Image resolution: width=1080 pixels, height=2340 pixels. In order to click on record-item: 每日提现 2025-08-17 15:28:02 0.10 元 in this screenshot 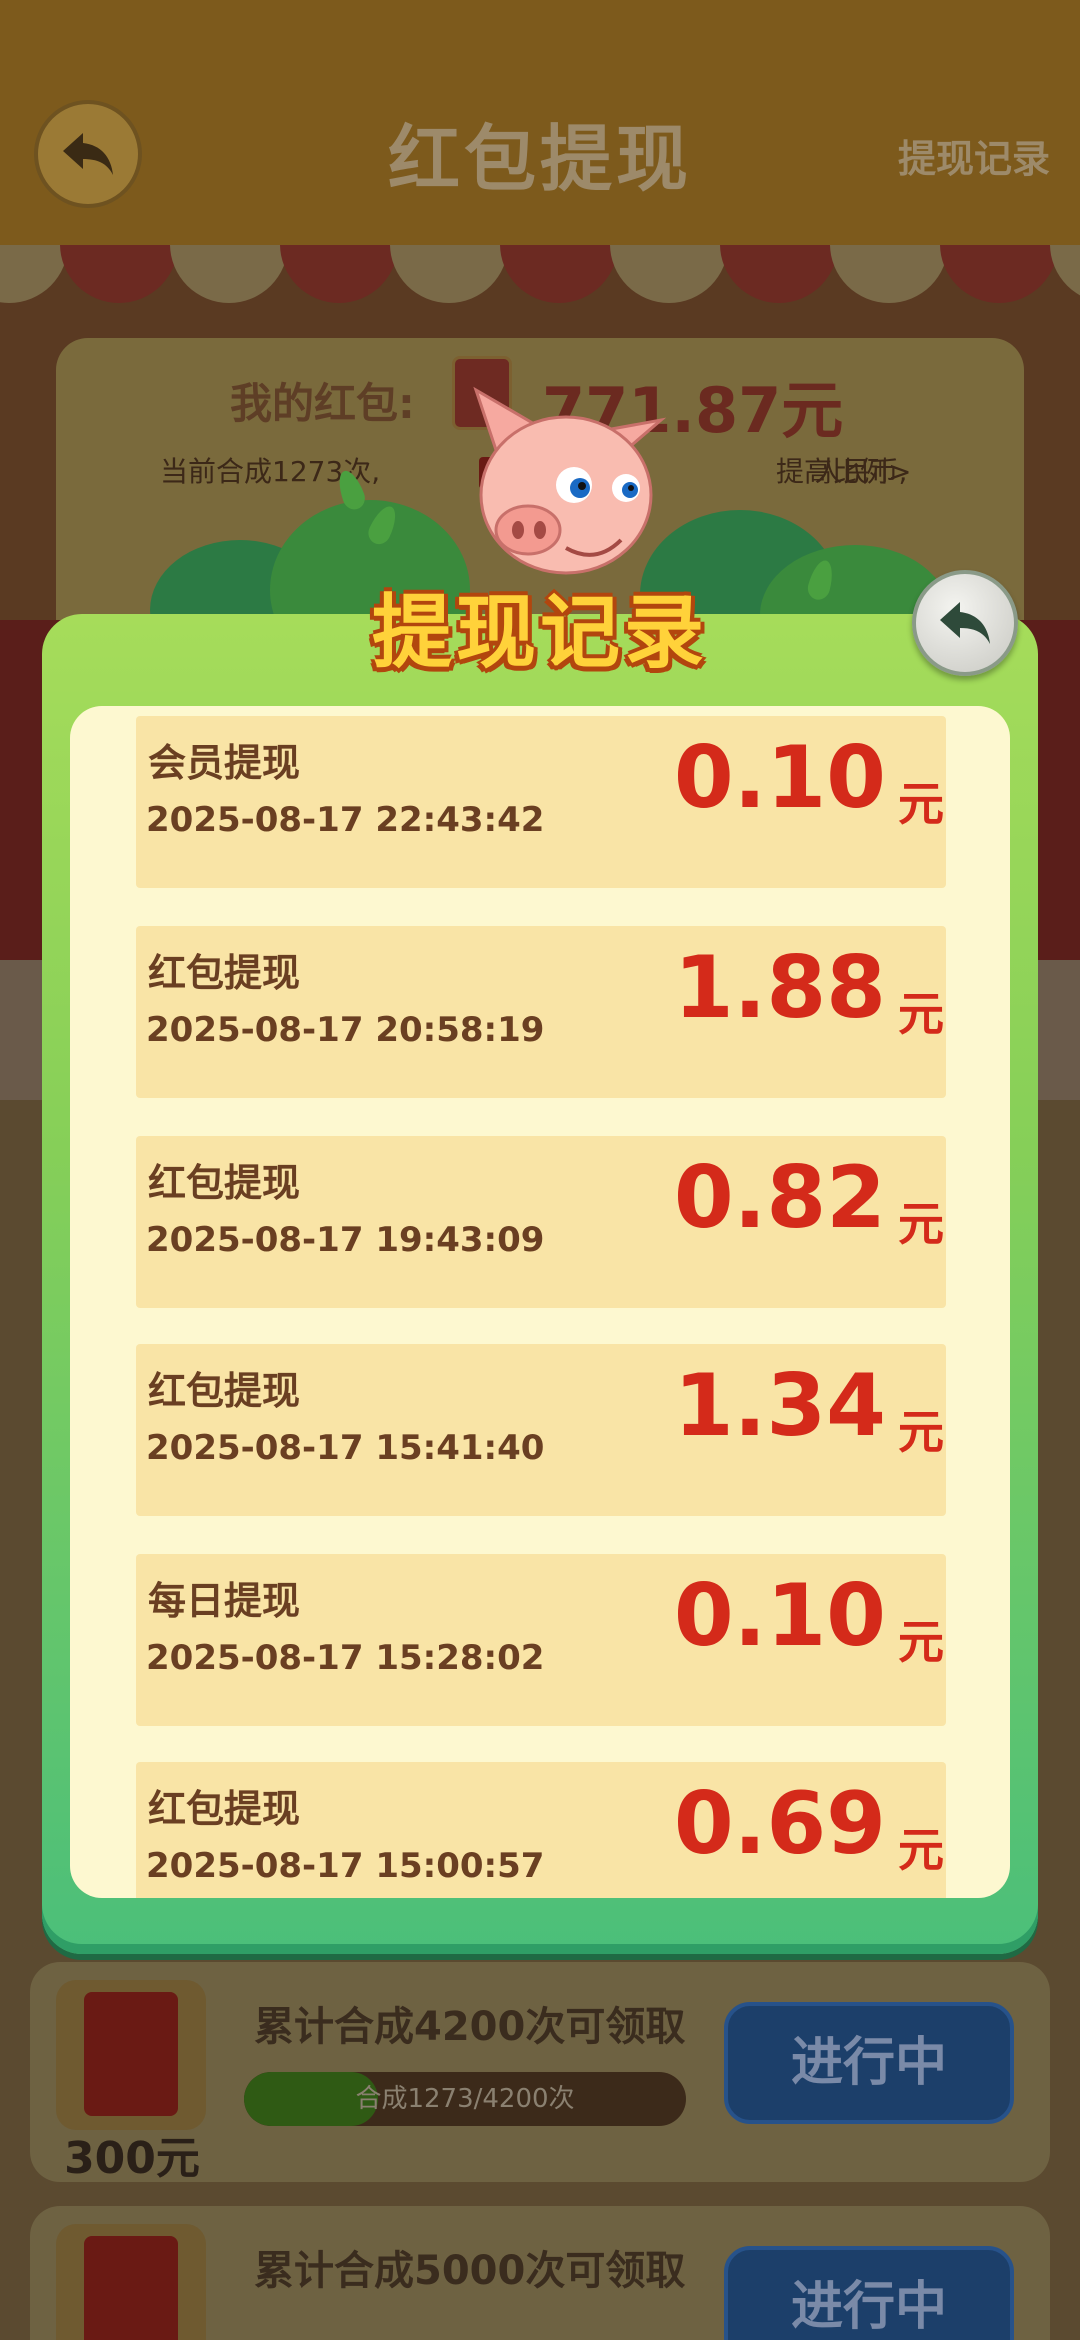, I will do `click(541, 1640)`.